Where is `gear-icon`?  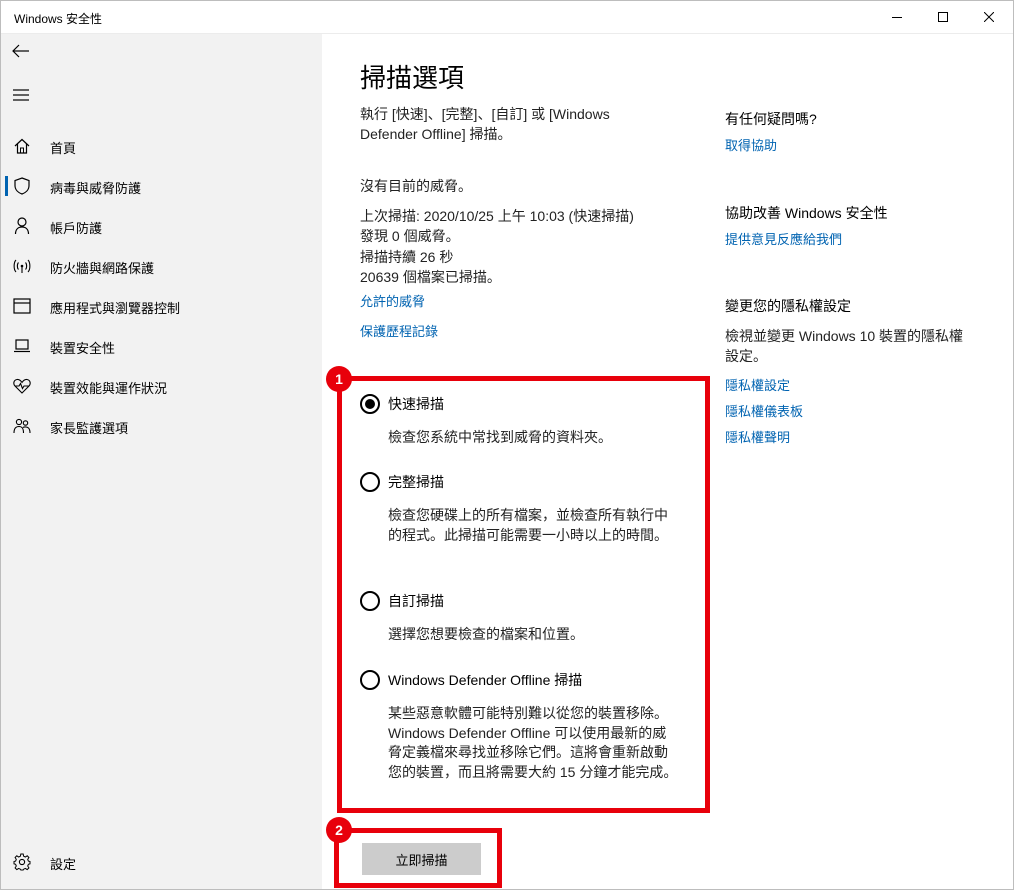 gear-icon is located at coordinates (22, 862).